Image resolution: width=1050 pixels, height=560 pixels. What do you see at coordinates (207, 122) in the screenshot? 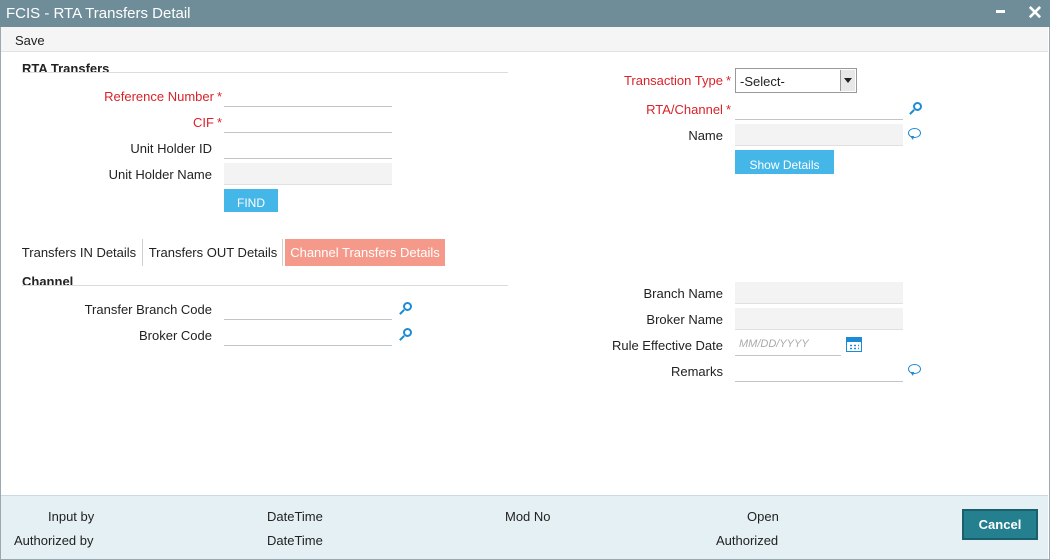
I see `cif-label: CIF *` at bounding box center [207, 122].